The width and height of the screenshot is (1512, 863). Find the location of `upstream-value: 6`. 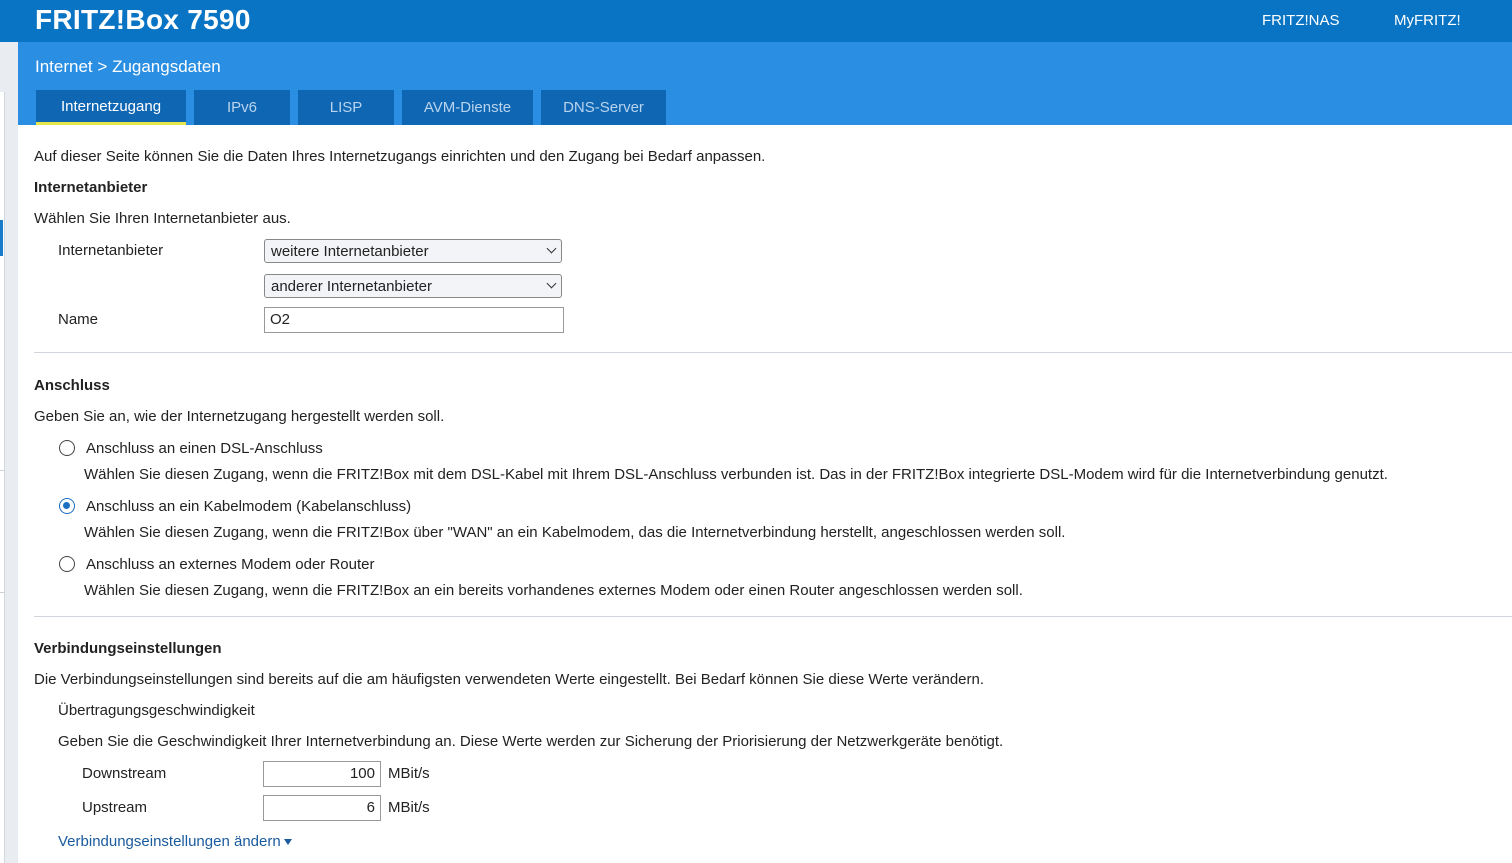

upstream-value: 6 is located at coordinates (370, 807).